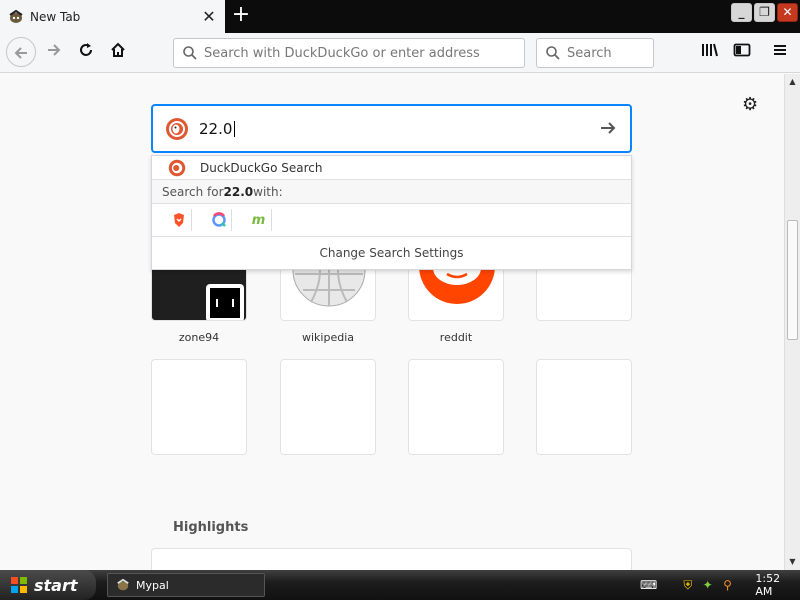 This screenshot has height=600, width=800. What do you see at coordinates (123, 584) in the screenshot?
I see `mypal-app-icon` at bounding box center [123, 584].